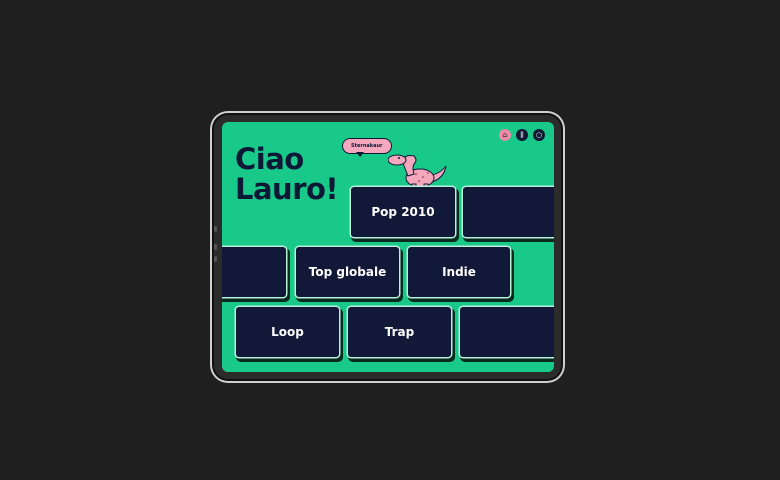 The image size is (780, 480). Describe the element at coordinates (347, 272) in the screenshot. I see `playlist-tile-top-globale: Top globale` at that location.